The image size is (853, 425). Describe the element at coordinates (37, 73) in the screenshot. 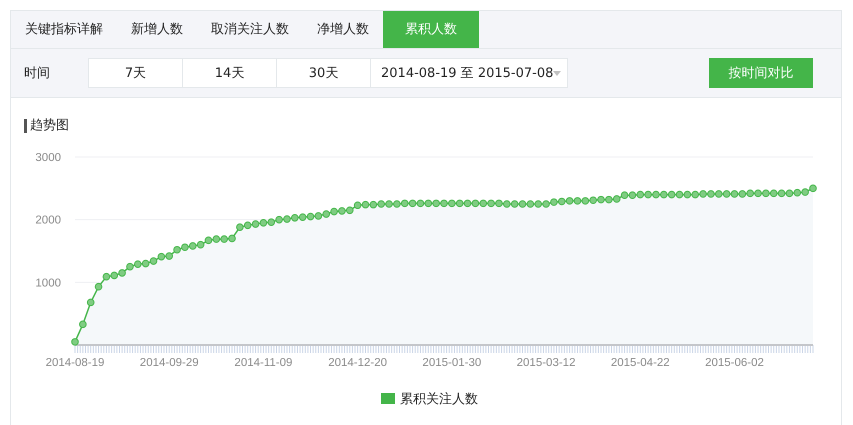

I see `time-label: 时间` at that location.